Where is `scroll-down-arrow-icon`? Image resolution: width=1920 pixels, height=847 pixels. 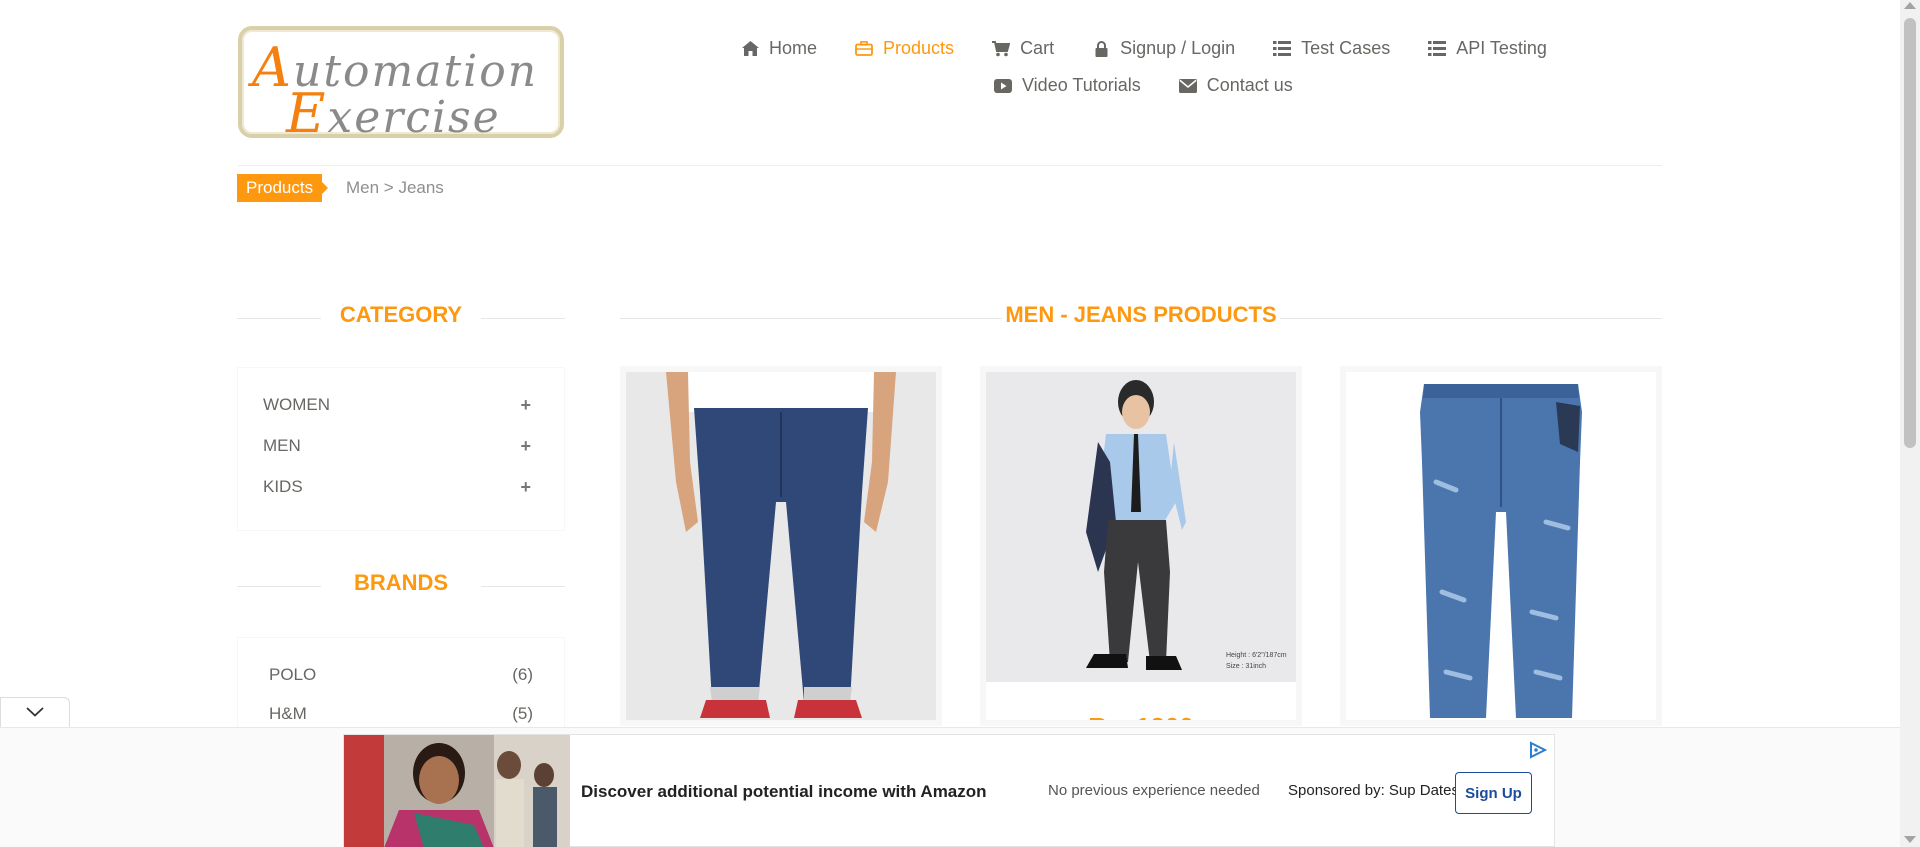 scroll-down-arrow-icon is located at coordinates (1910, 839).